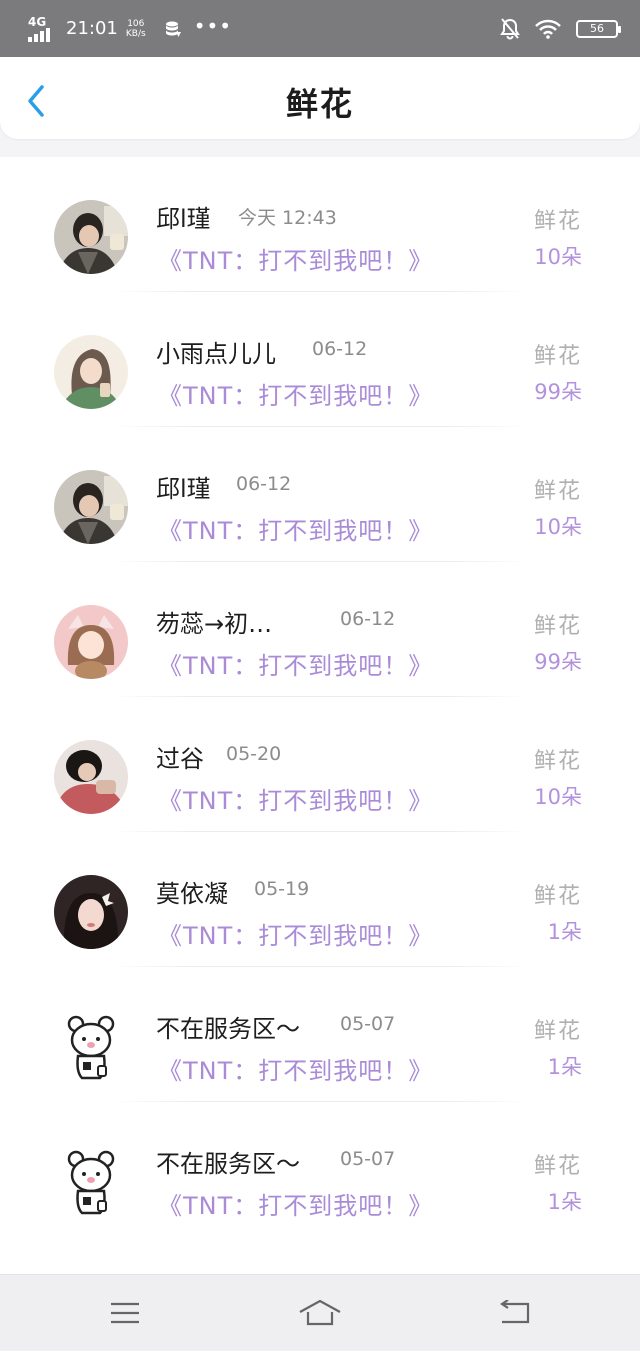 Image resolution: width=640 pixels, height=1351 pixels. What do you see at coordinates (320, 899) in the screenshot?
I see `list-item: 莫依凝 05-19 《TNT：打不到我吧！》 鲜花 1朵` at bounding box center [320, 899].